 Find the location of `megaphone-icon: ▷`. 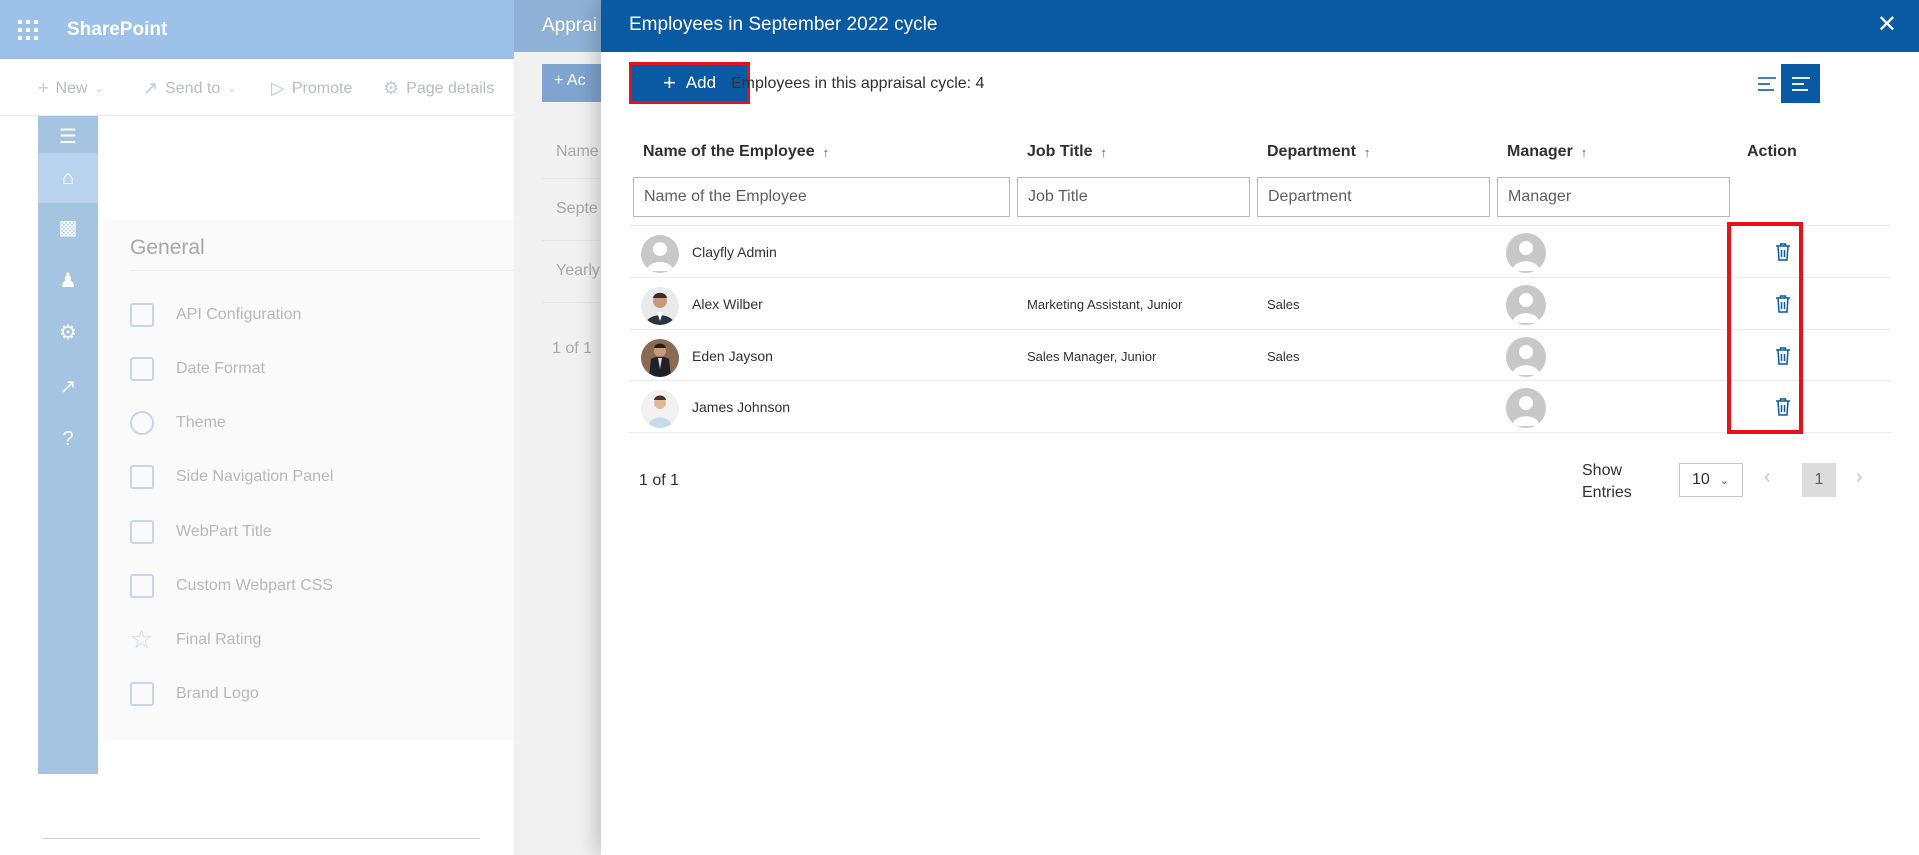

megaphone-icon: ▷ is located at coordinates (278, 88).